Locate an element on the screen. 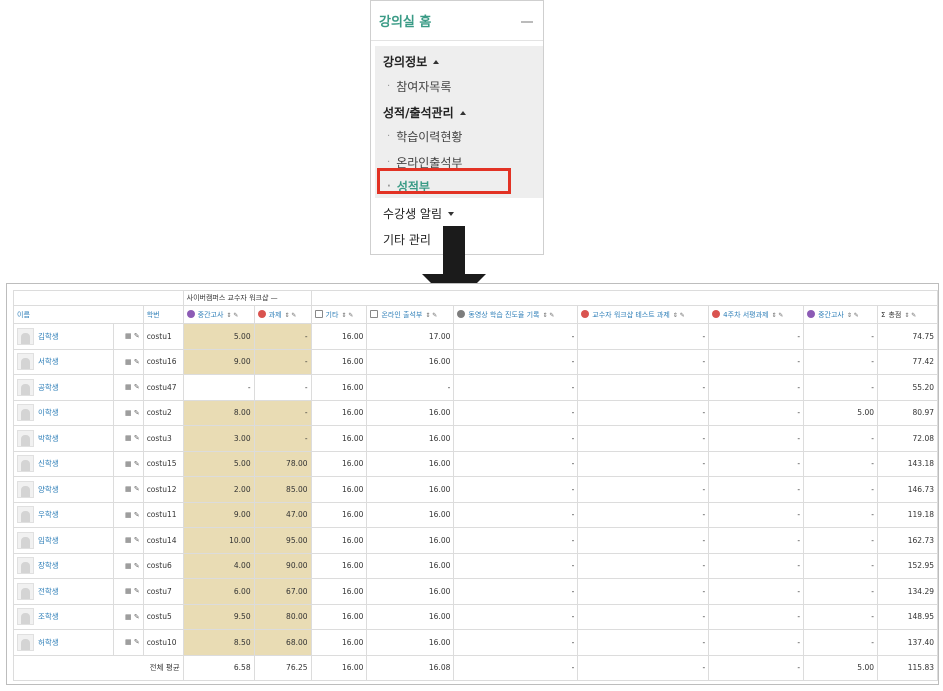  grade-cell: 143.18 is located at coordinates (907, 463).